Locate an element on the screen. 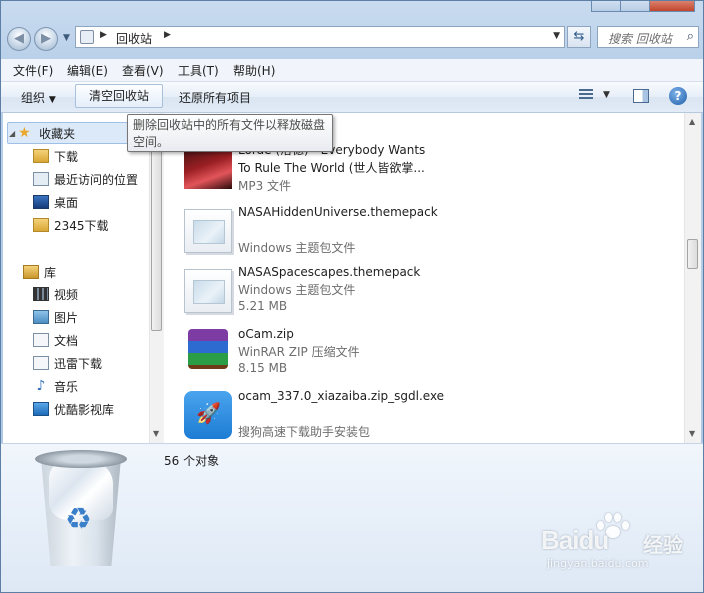 The image size is (704, 593). music-note-icon: ♪ is located at coordinates (41, 386).